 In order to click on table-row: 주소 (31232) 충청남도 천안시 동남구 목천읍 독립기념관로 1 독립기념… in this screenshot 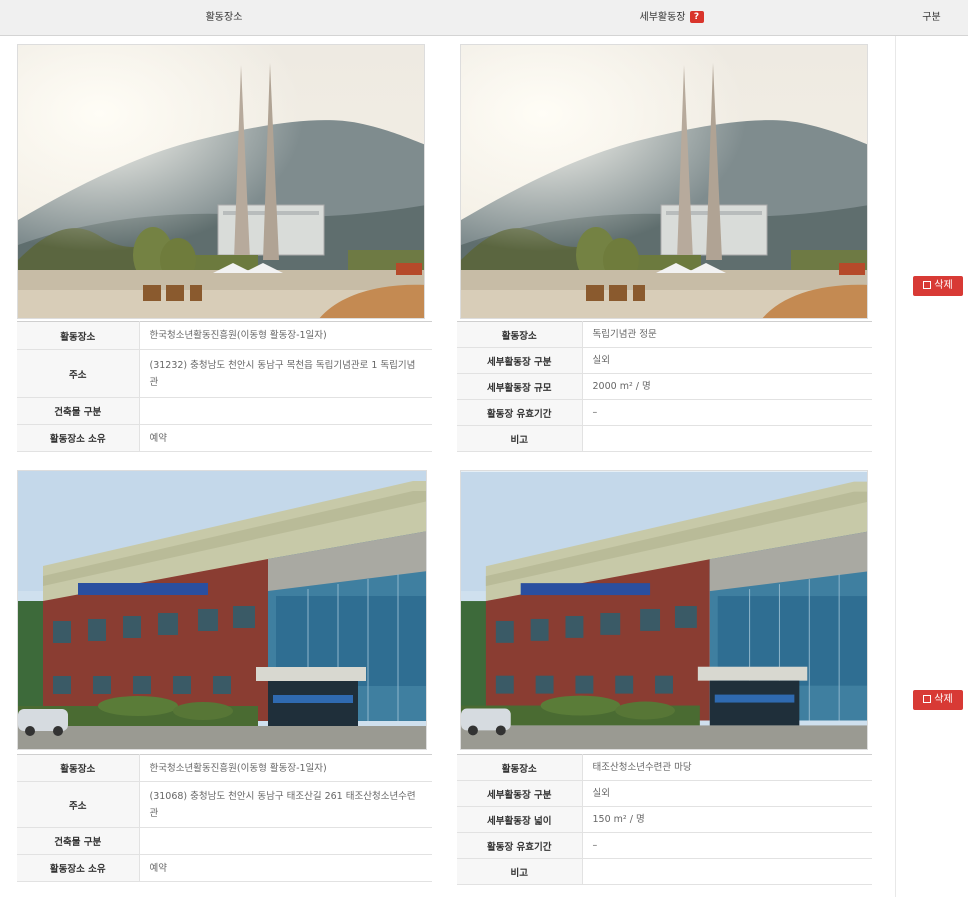, I will do `click(224, 373)`.